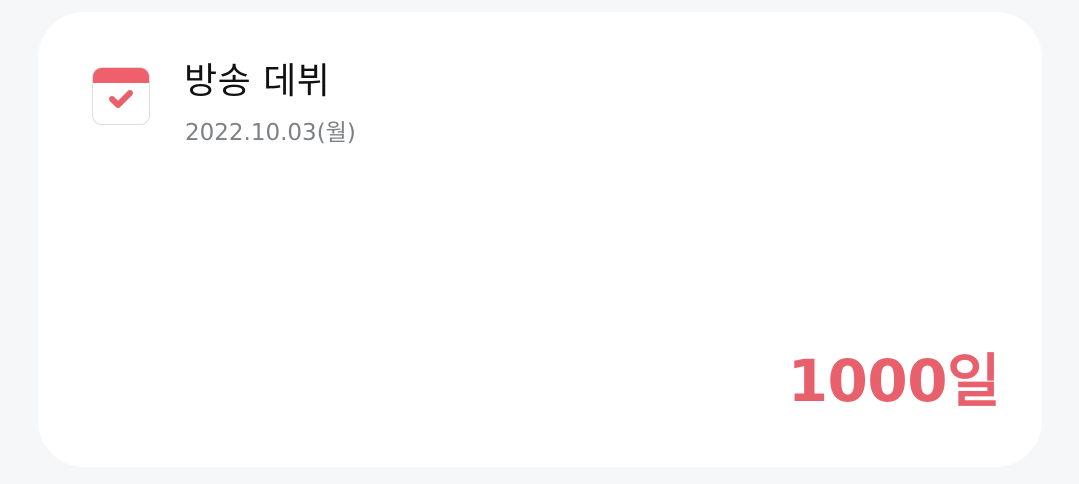 This screenshot has width=1079, height=484. What do you see at coordinates (270, 133) in the screenshot?
I see `event-date: 2022.10.03(월)` at bounding box center [270, 133].